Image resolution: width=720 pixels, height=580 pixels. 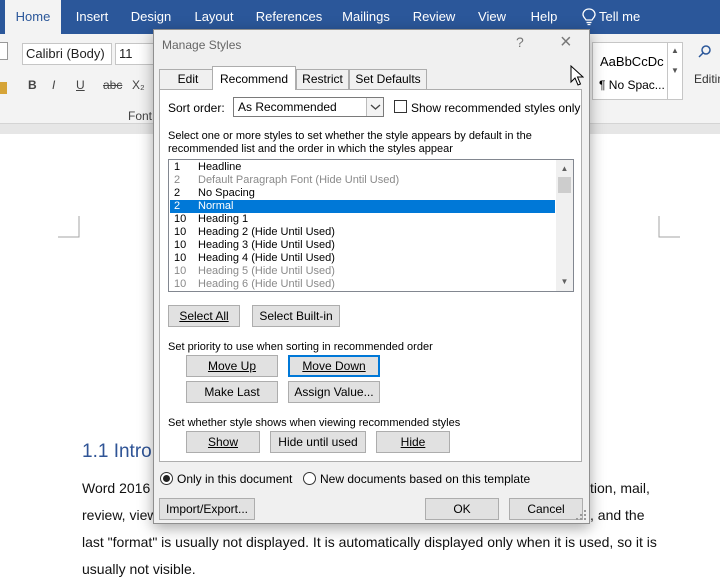 What do you see at coordinates (138, 85) in the screenshot?
I see `subscript-button: X₂` at bounding box center [138, 85].